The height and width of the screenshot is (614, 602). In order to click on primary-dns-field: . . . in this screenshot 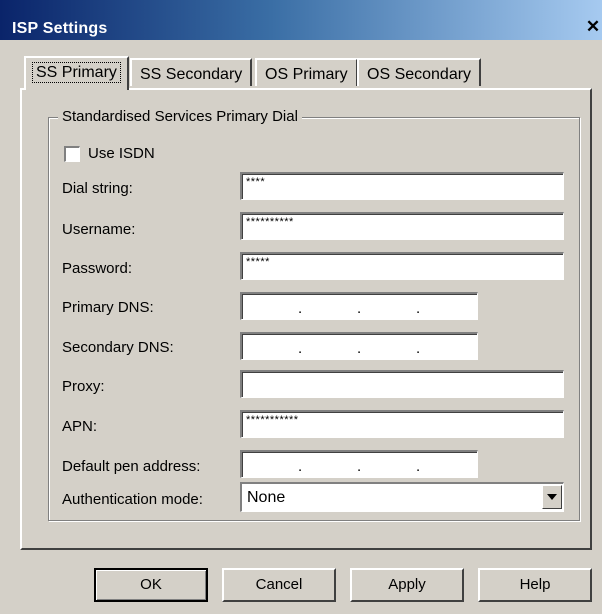, I will do `click(359, 306)`.